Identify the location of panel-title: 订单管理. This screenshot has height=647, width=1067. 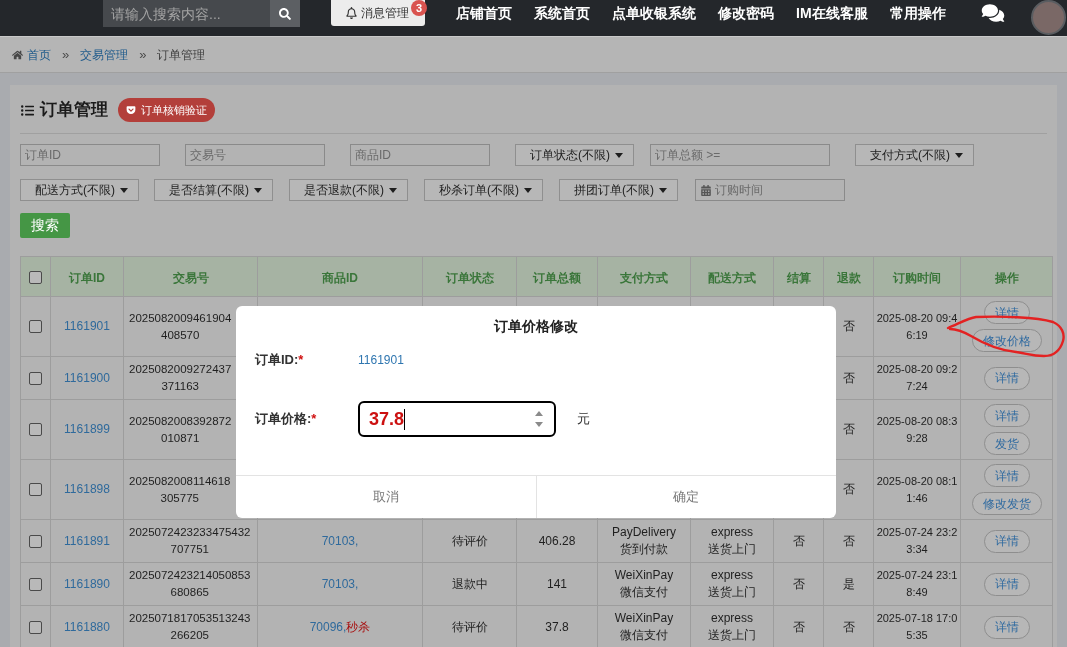
(74, 110).